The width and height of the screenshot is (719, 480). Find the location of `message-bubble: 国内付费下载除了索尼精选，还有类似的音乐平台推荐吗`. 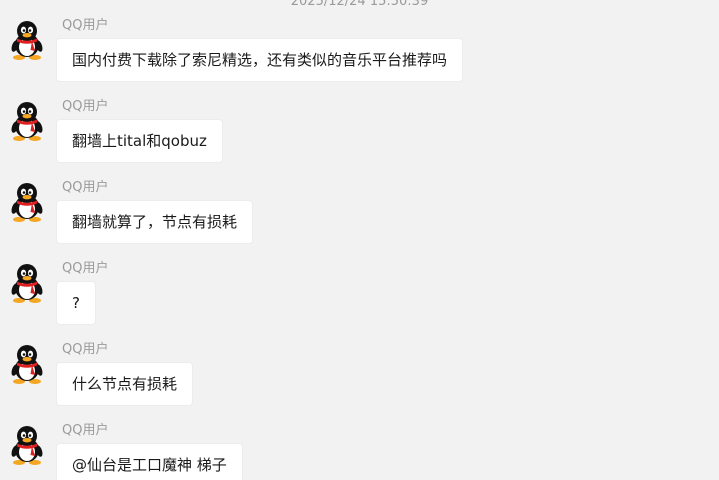

message-bubble: 国内付费下载除了索尼精选，还有类似的音乐平台推荐吗 is located at coordinates (260, 60).